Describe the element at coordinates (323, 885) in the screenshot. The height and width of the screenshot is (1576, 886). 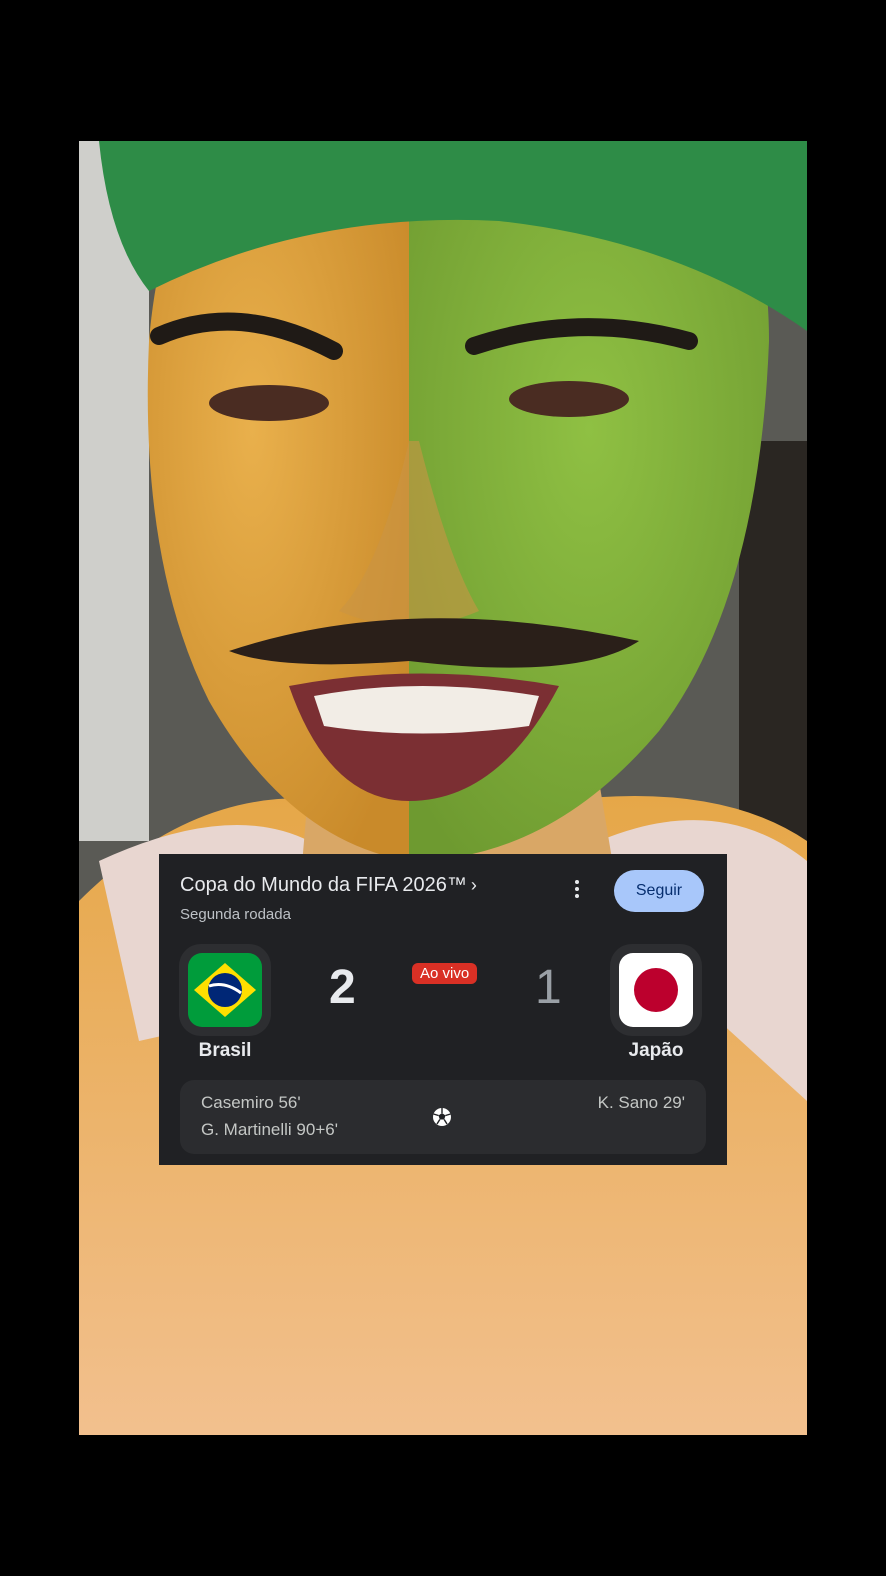
I see `competition-title: Copa do Mundo da FIFA 2026™` at that location.